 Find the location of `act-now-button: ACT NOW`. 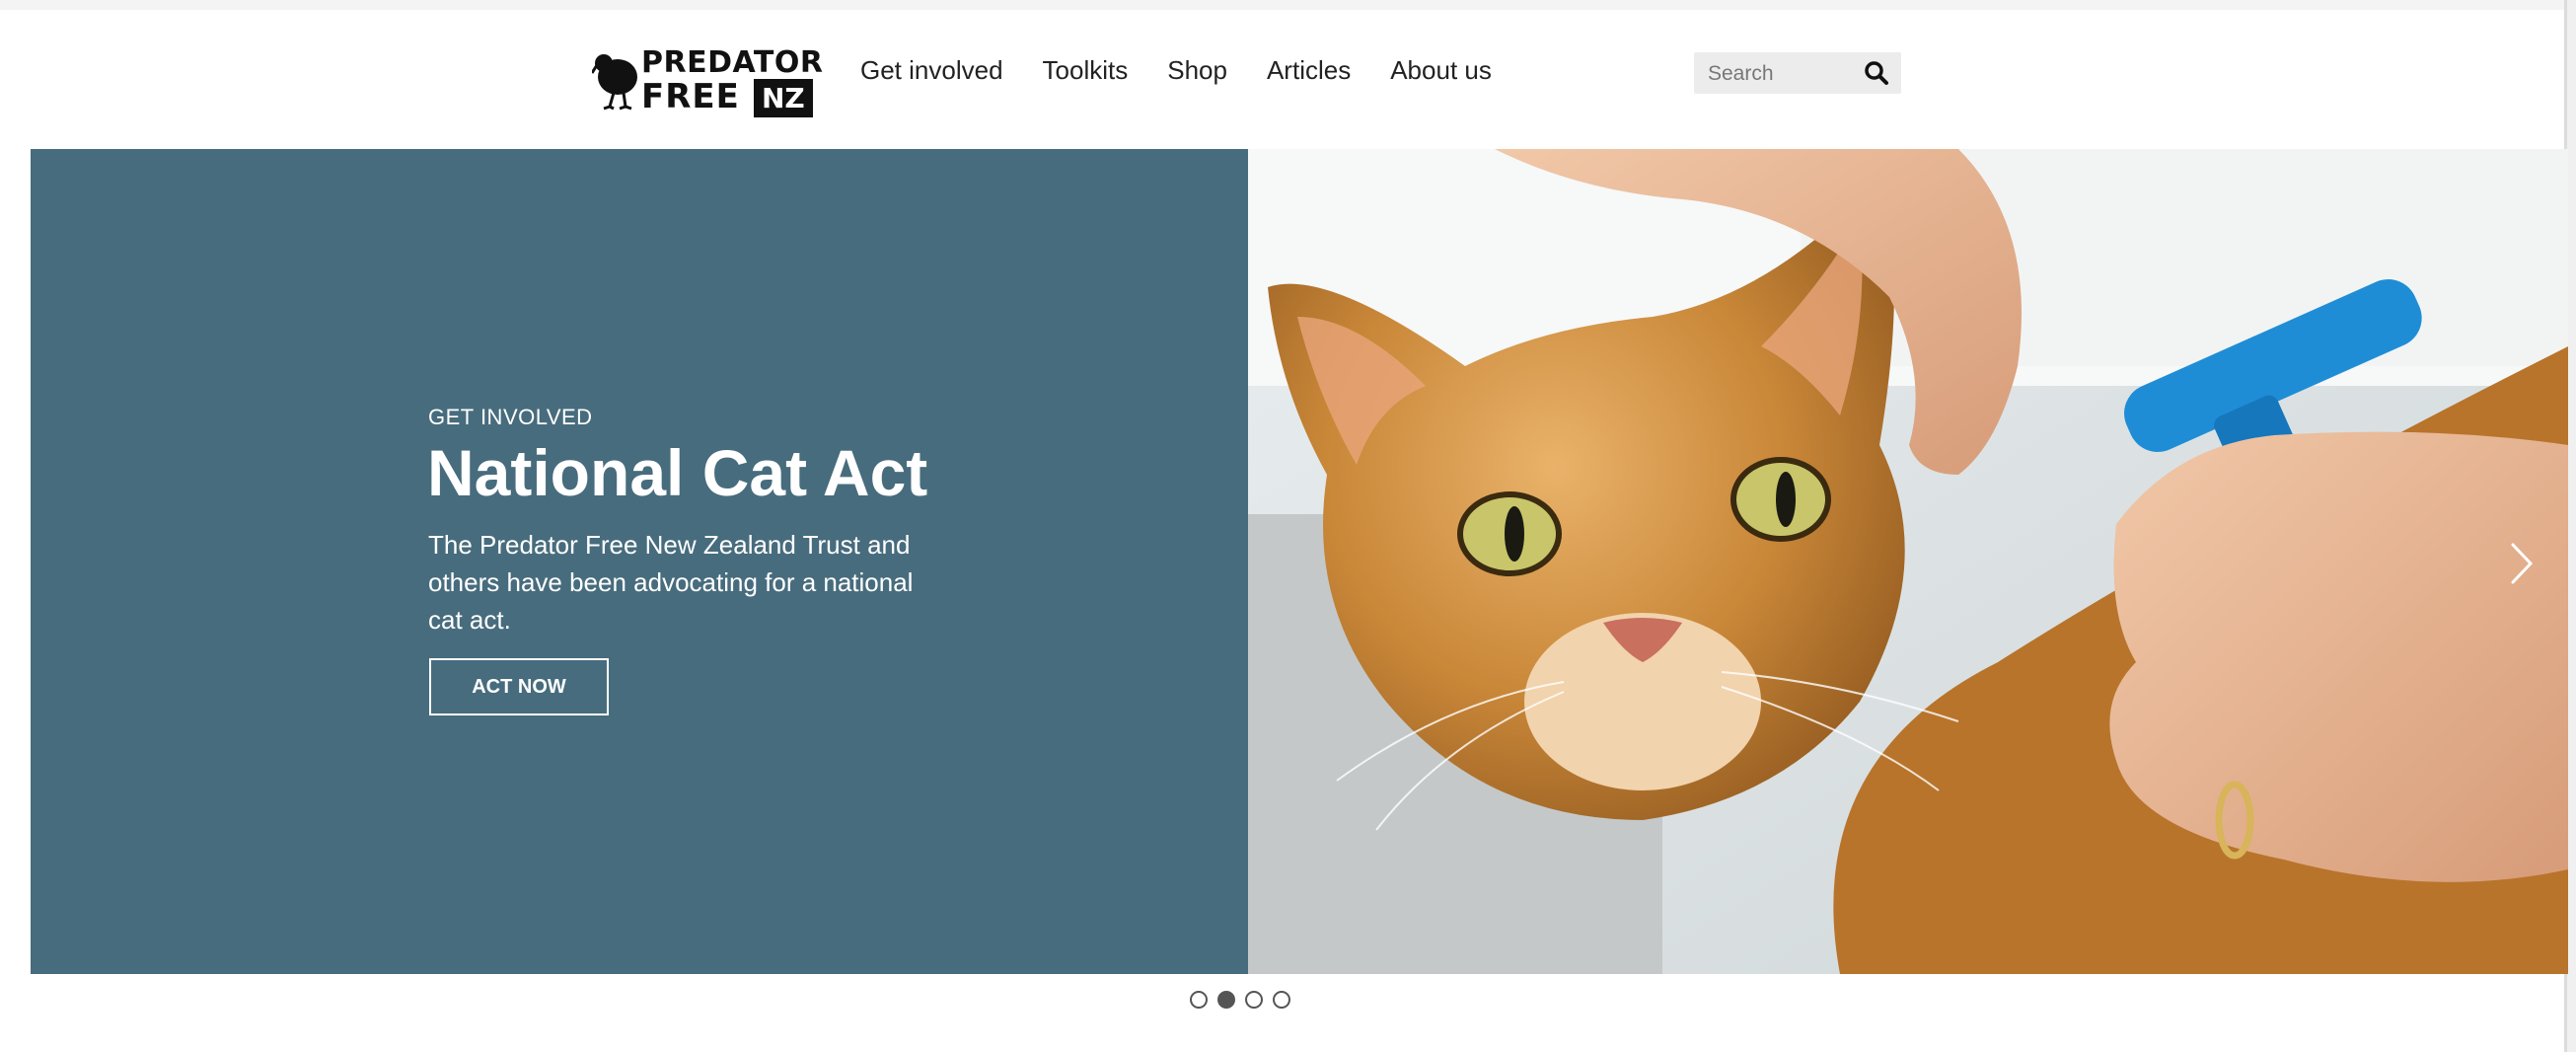

act-now-button: ACT NOW is located at coordinates (519, 687).